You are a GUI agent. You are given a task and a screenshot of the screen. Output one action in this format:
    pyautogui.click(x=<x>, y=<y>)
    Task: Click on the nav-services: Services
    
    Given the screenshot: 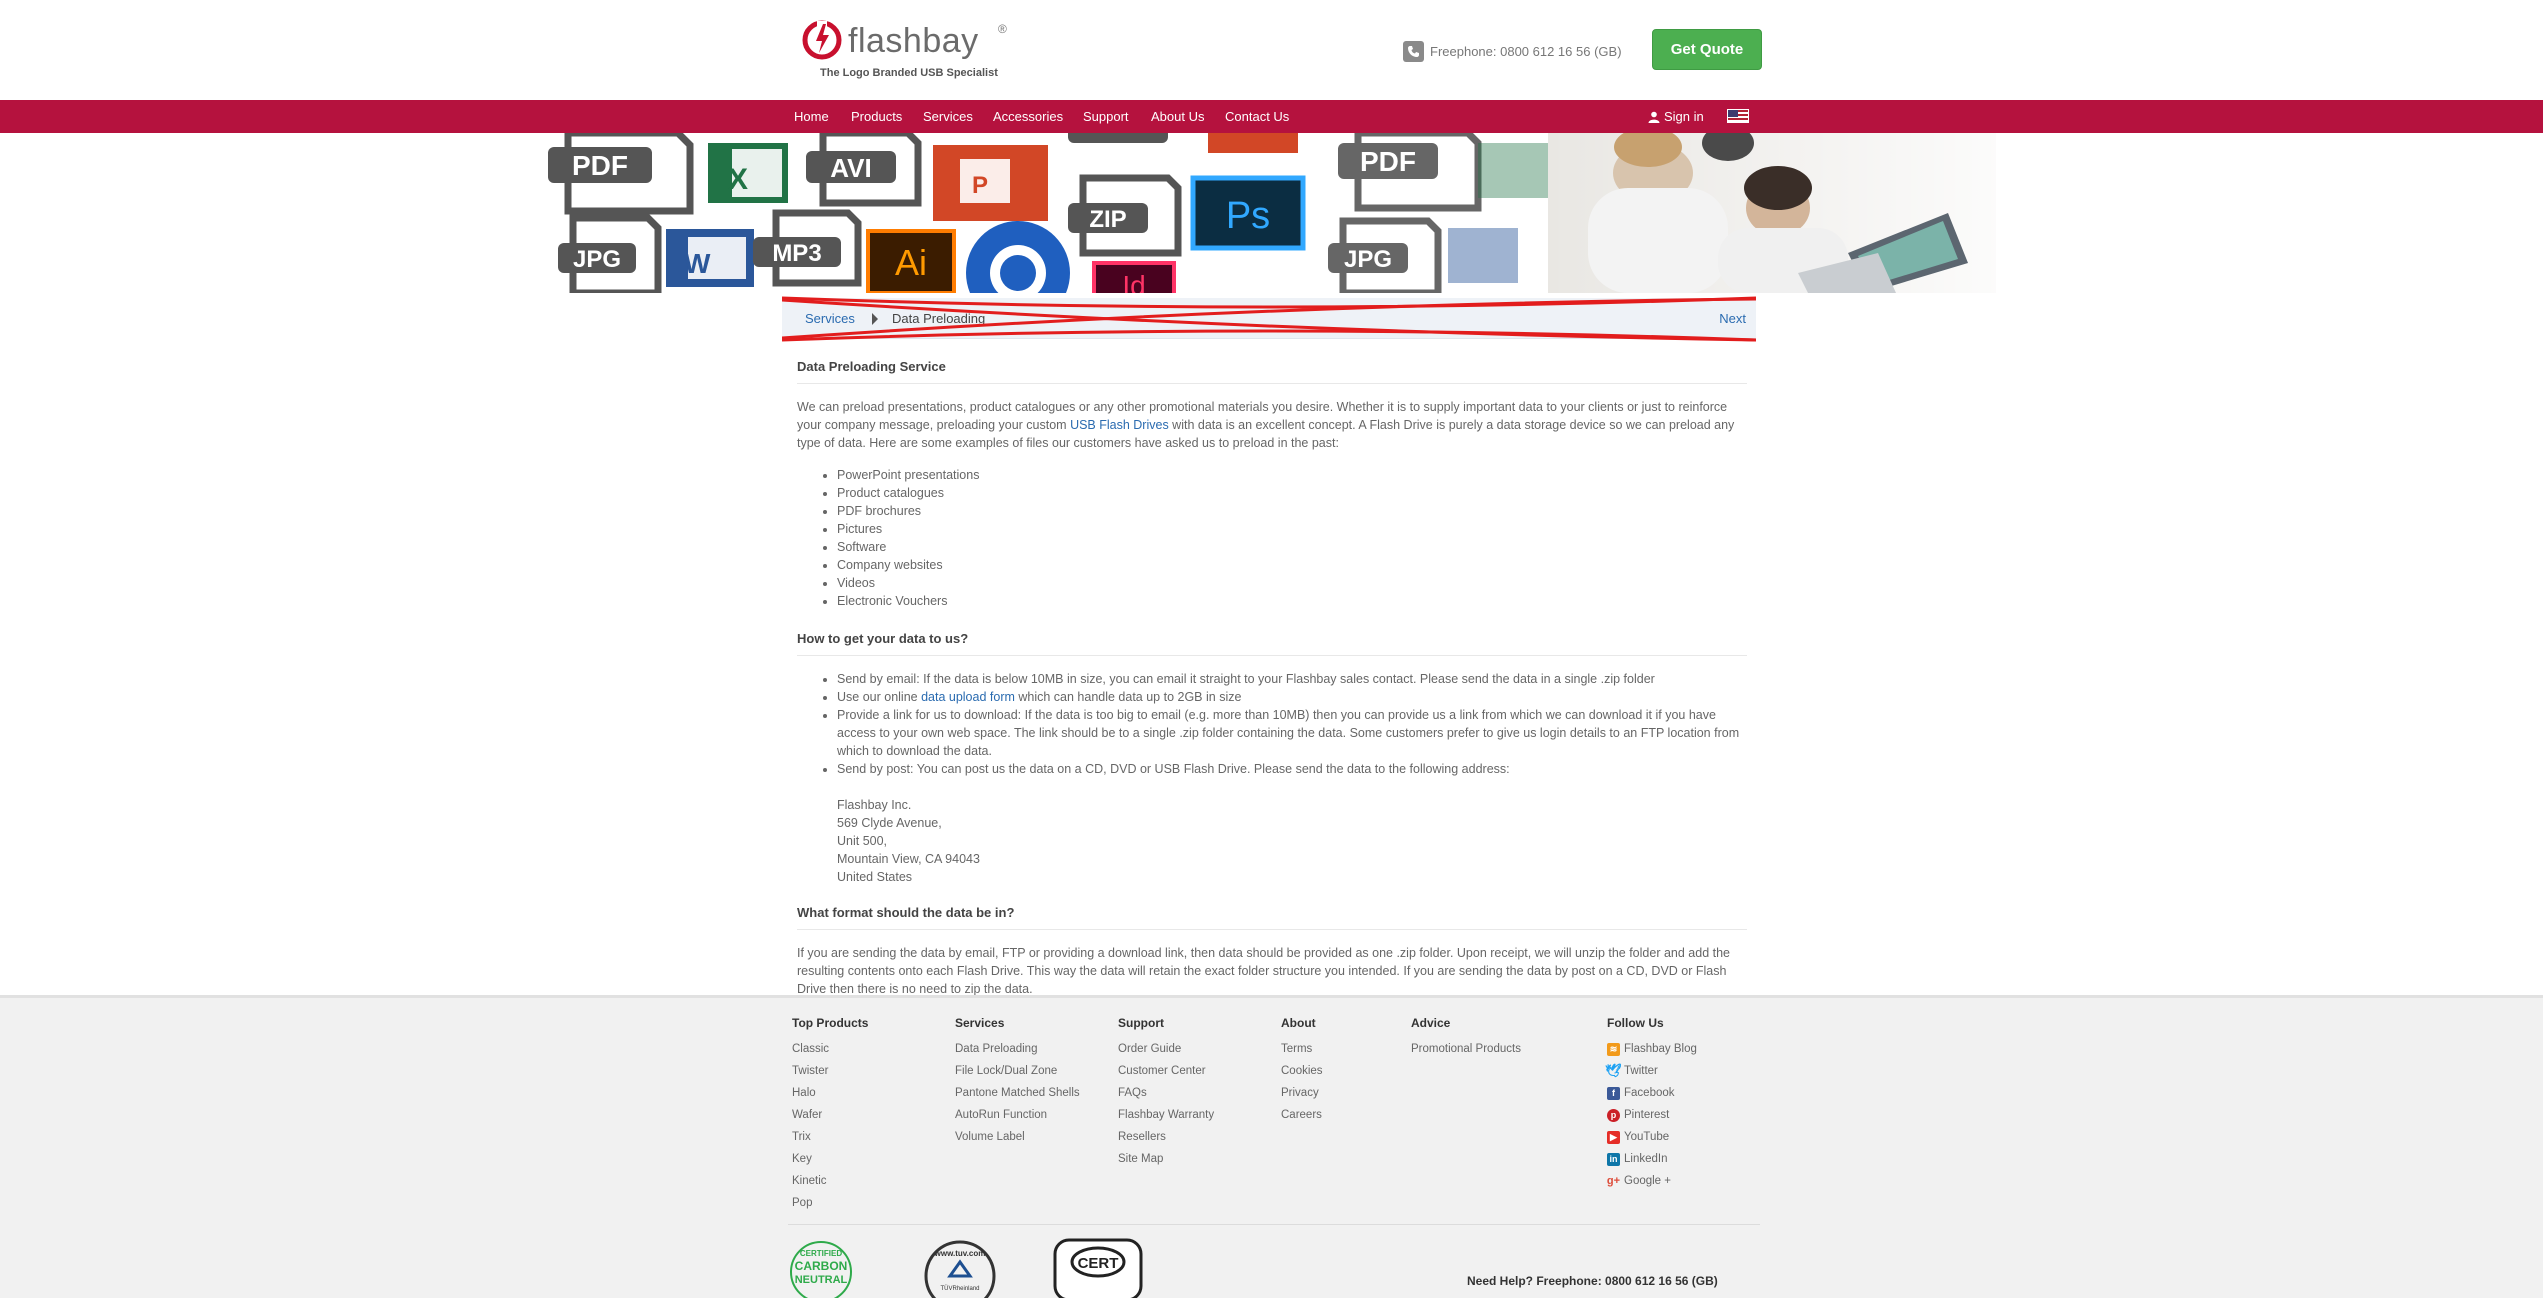 What is the action you would take?
    pyautogui.click(x=948, y=116)
    